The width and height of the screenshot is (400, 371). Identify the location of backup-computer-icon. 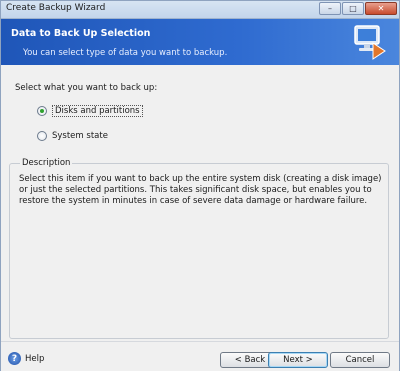
(370, 42).